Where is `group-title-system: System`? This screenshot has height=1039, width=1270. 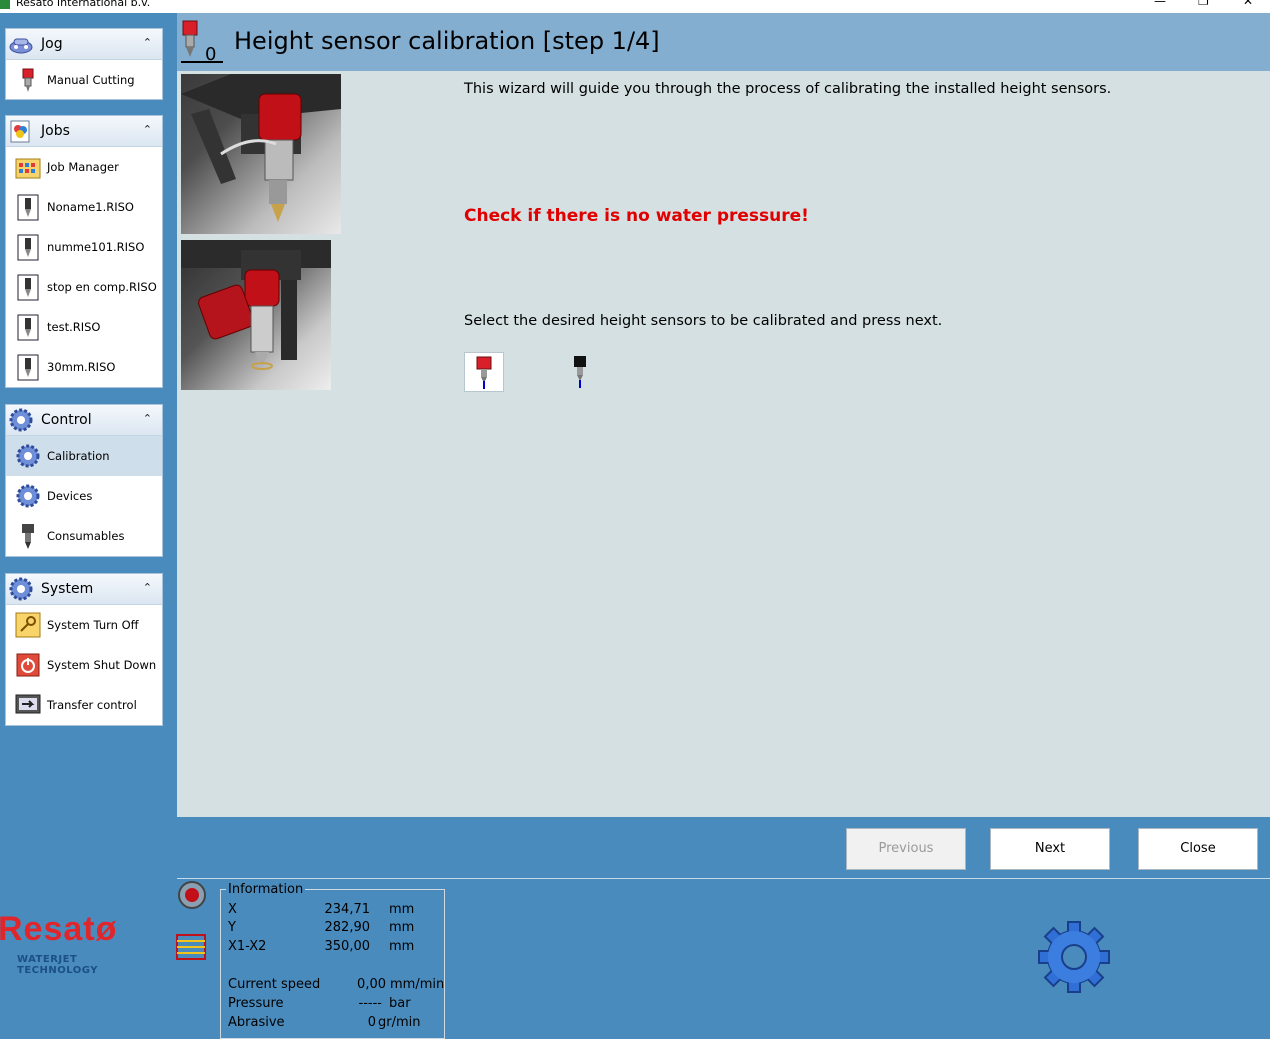
group-title-system: System is located at coordinates (67, 589).